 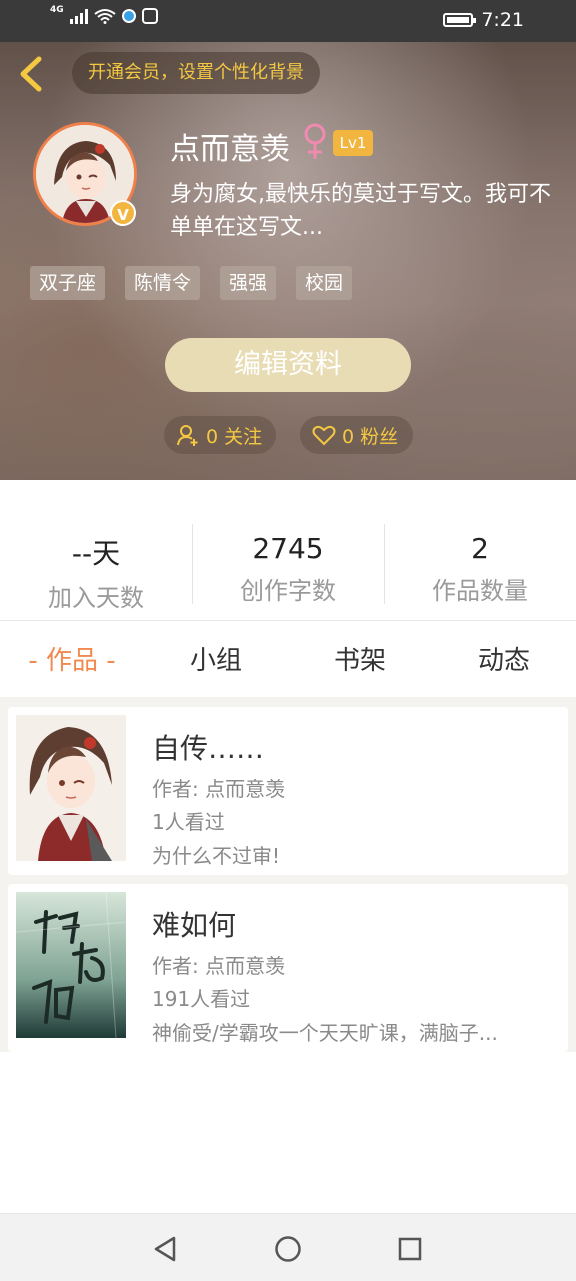 I want to click on work-card: 自传…… 作者: 点而意羡 1人看过 为什么不过审!, so click(x=288, y=791).